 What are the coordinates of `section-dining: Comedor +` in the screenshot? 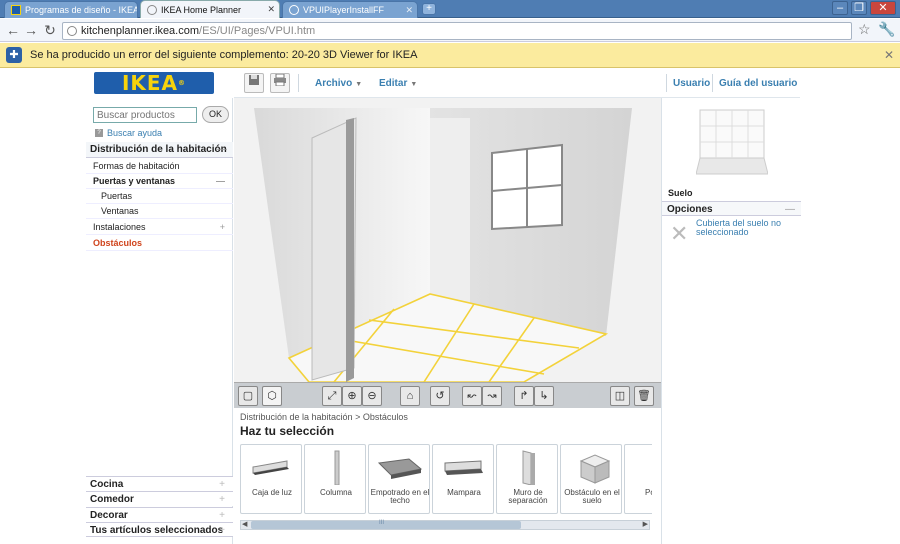 It's located at (159, 498).